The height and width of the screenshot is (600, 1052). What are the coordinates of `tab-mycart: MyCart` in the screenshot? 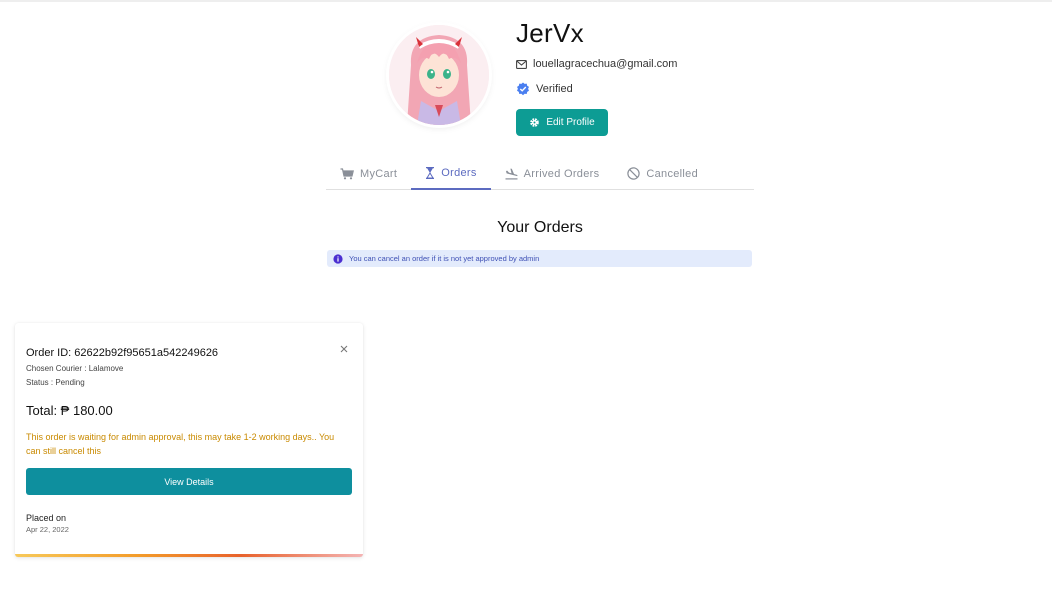 It's located at (368, 173).